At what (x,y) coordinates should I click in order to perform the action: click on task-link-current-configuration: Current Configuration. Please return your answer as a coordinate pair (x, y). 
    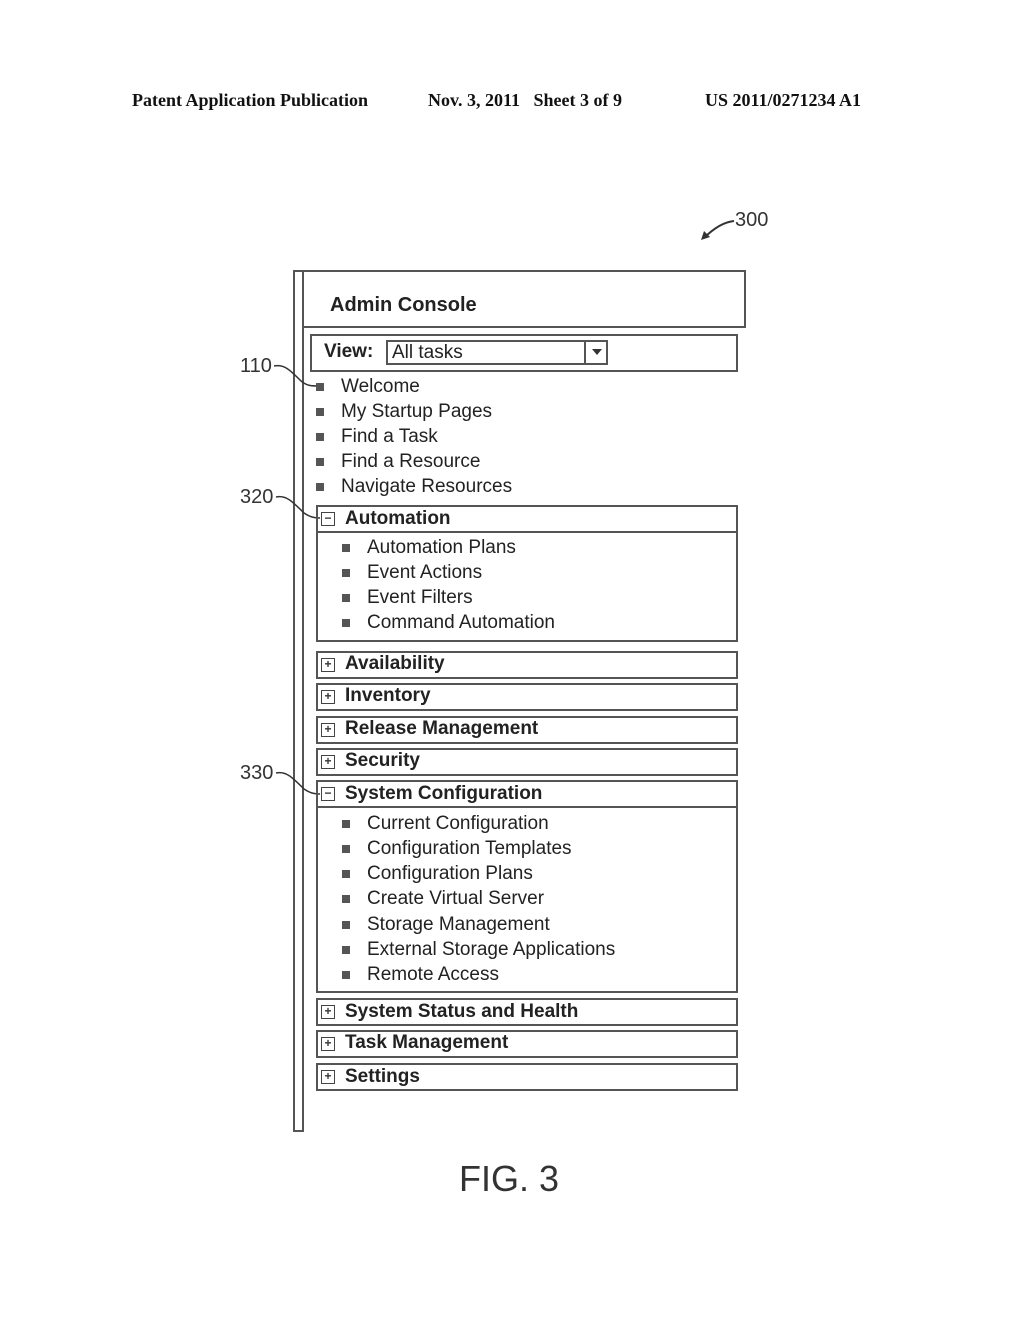
    Looking at the image, I should click on (458, 824).